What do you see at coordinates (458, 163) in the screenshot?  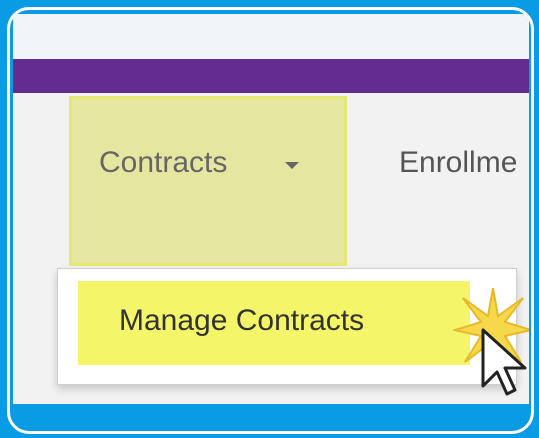 I see `nav-item-enrollment: Enrollme` at bounding box center [458, 163].